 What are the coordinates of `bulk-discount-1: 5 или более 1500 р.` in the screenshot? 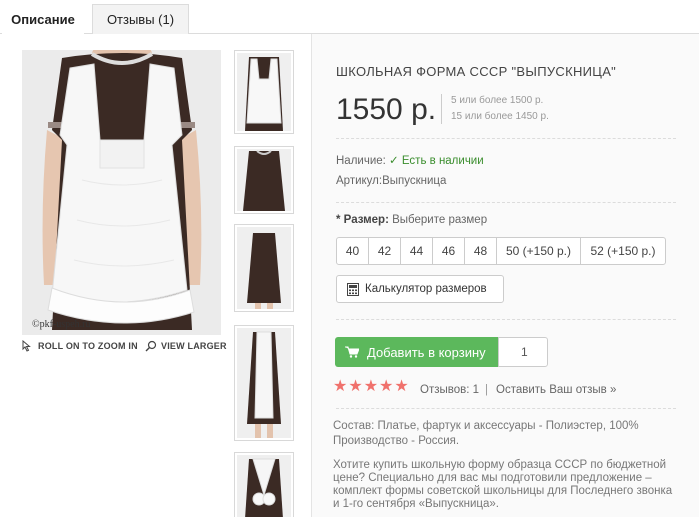 It's located at (497, 100).